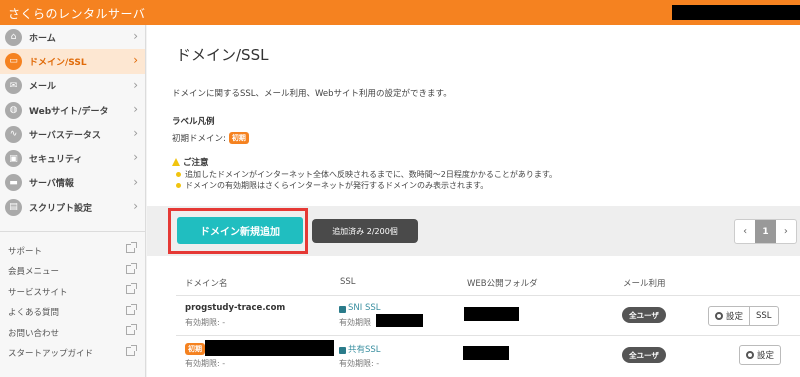  I want to click on sidebar-link-label: スタートアップガイド, so click(51, 354).